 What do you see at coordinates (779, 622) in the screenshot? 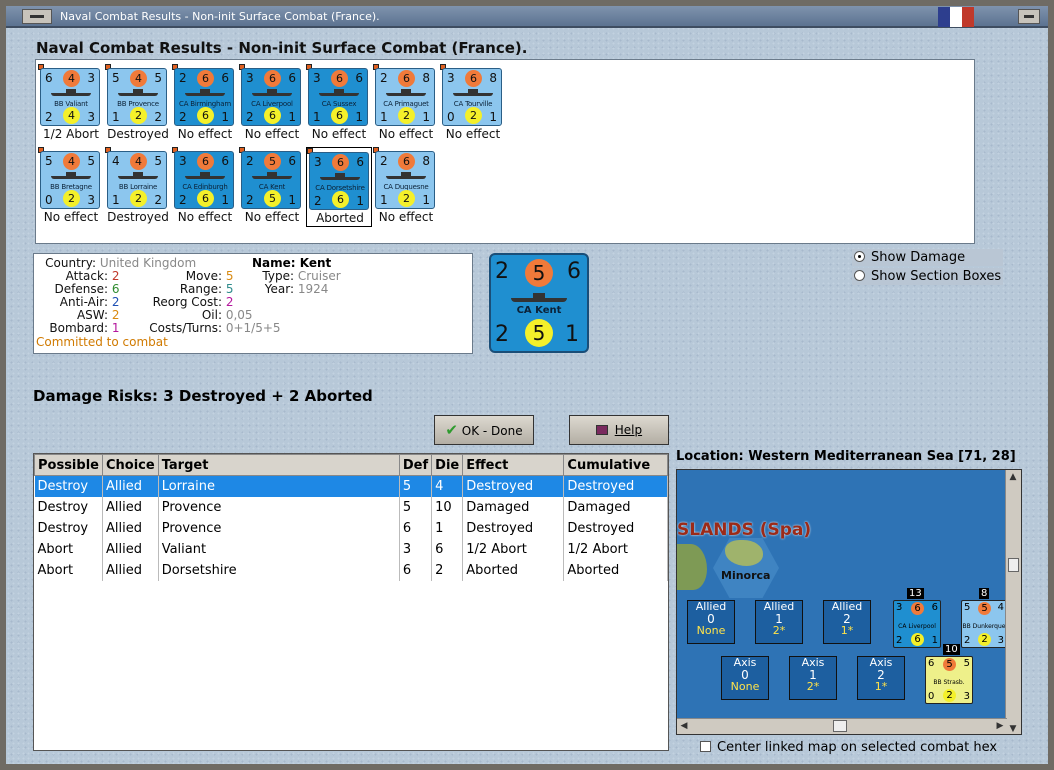
I see `allied-stack-1: Allied 1 2*` at bounding box center [779, 622].